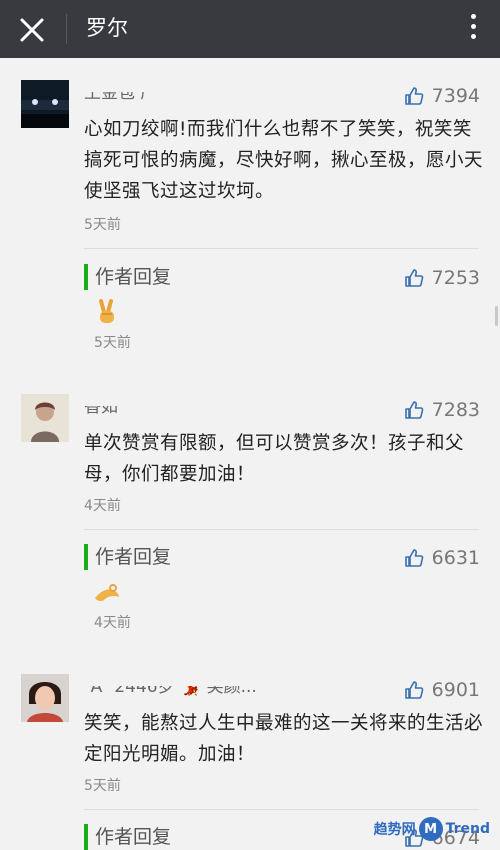  Describe the element at coordinates (394, 830) in the screenshot. I see `watermark-text-left: 趋势网` at that location.